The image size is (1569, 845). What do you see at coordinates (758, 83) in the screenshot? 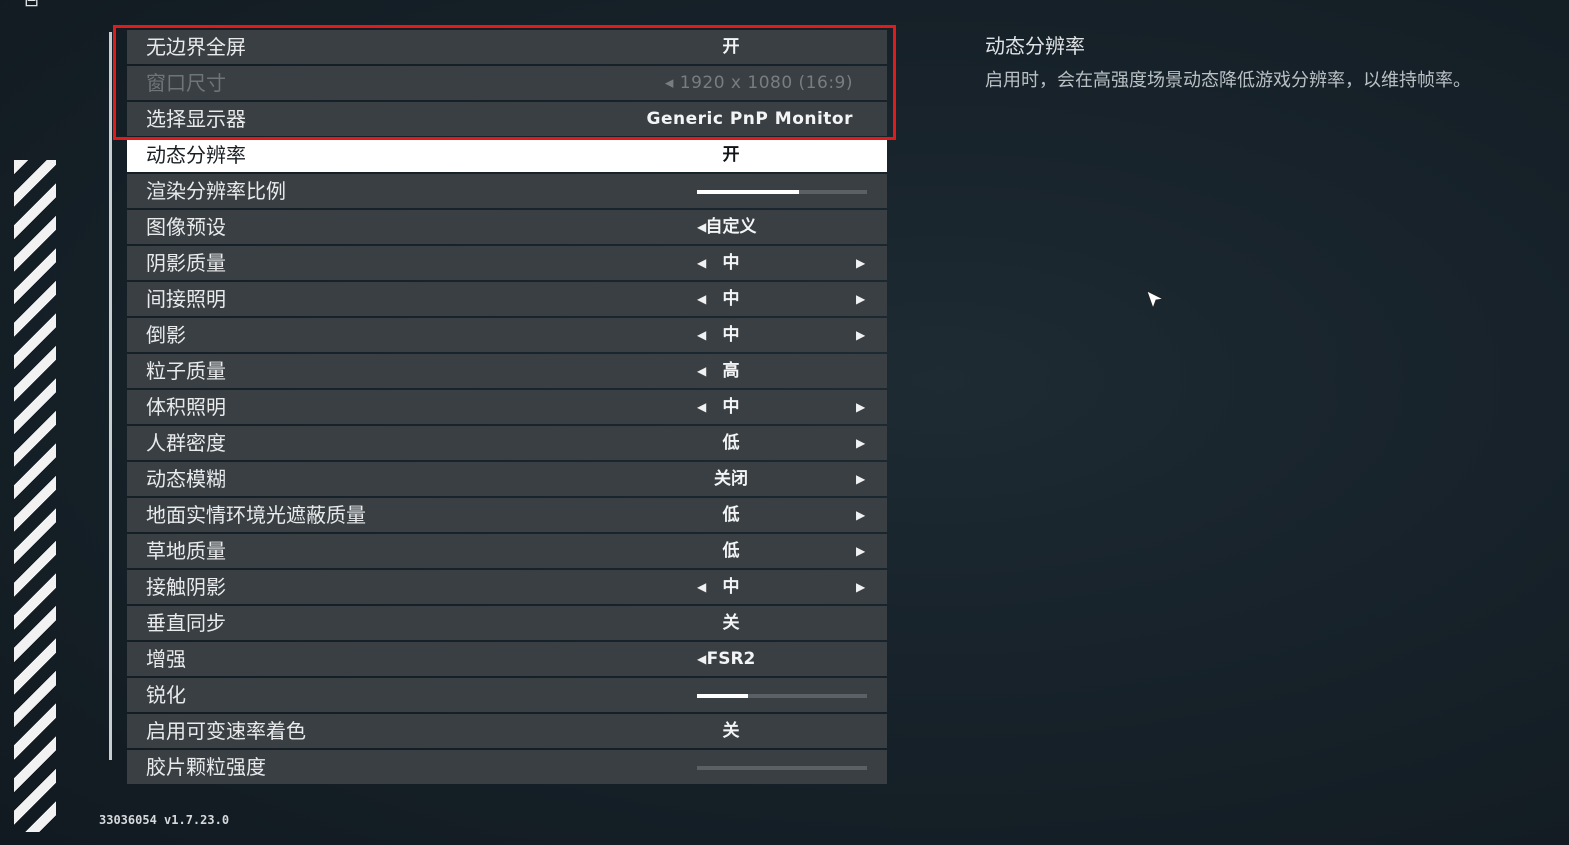
I see `setting-value: ◂ 1920 x 1080 (16:9)` at bounding box center [758, 83].